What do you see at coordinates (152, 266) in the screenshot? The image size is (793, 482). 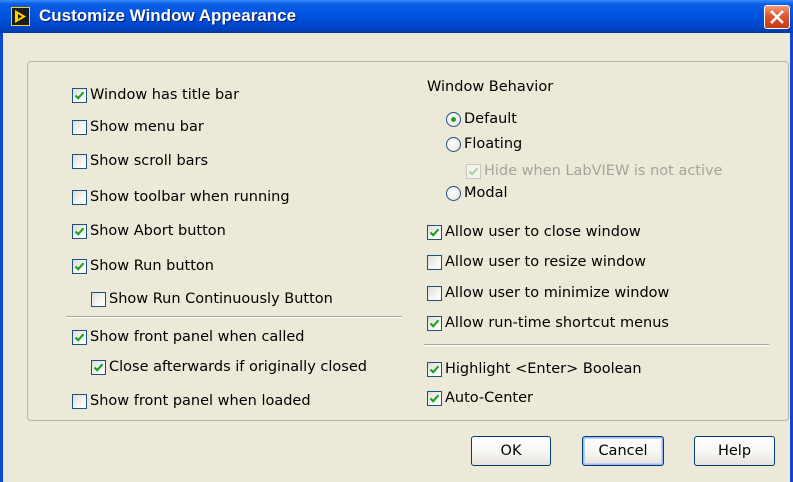 I see `option-label: Show Run button` at bounding box center [152, 266].